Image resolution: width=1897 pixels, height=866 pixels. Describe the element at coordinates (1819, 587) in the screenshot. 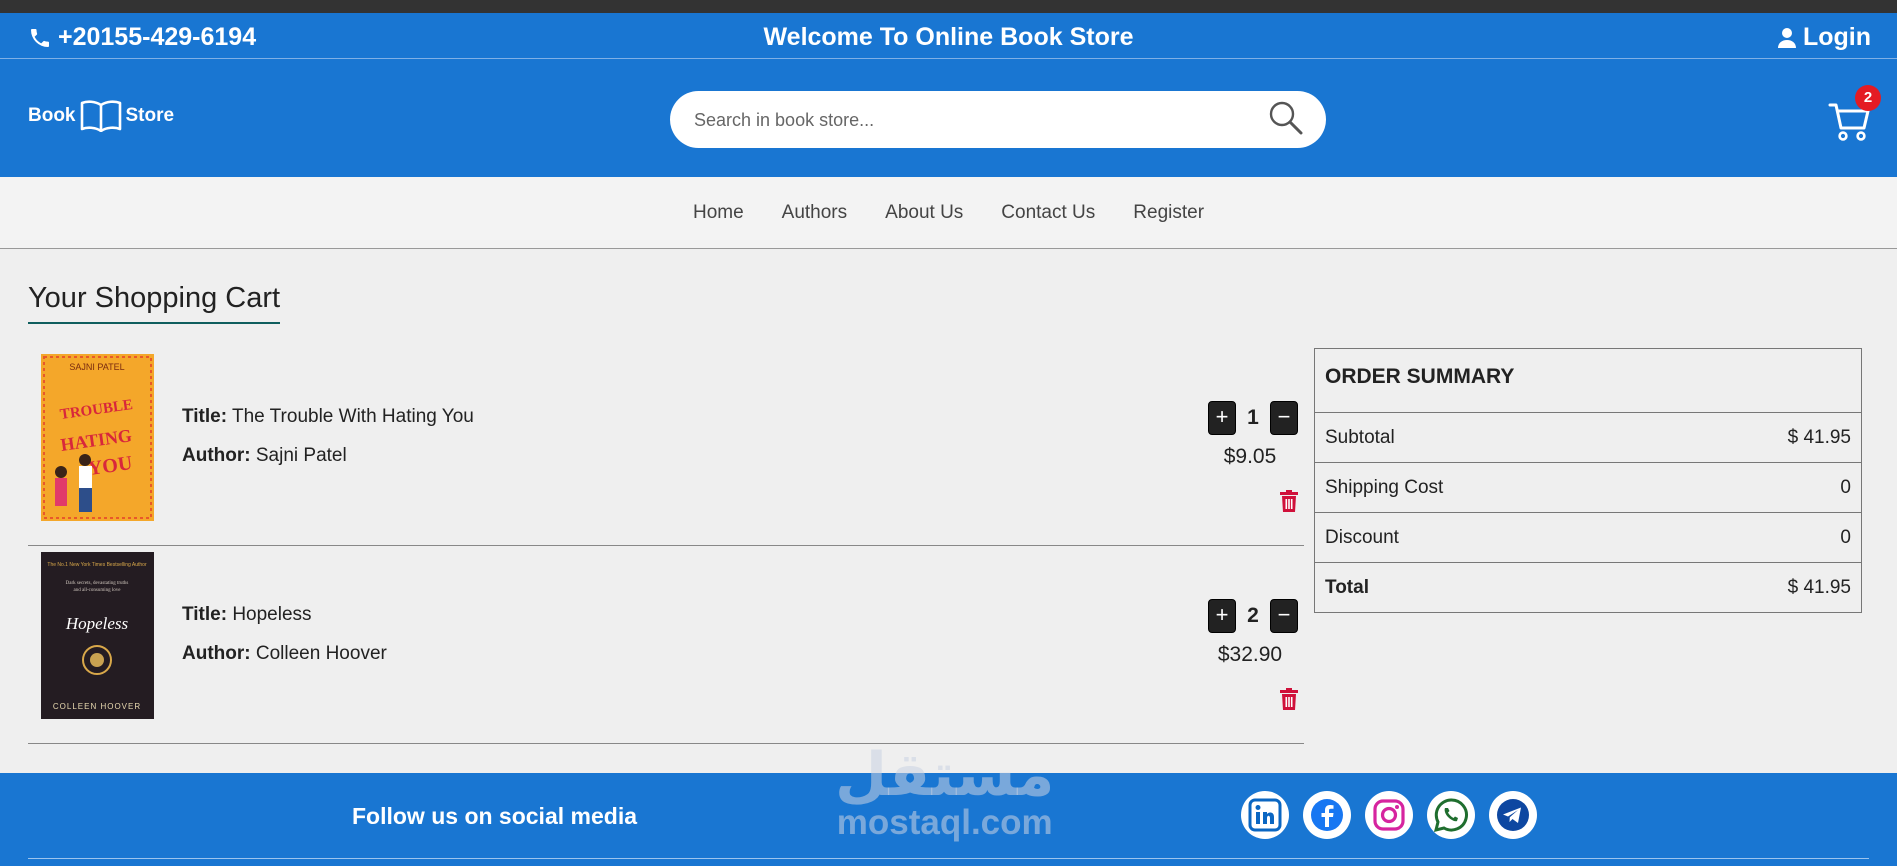

I see `total-value: $ 41.95` at that location.